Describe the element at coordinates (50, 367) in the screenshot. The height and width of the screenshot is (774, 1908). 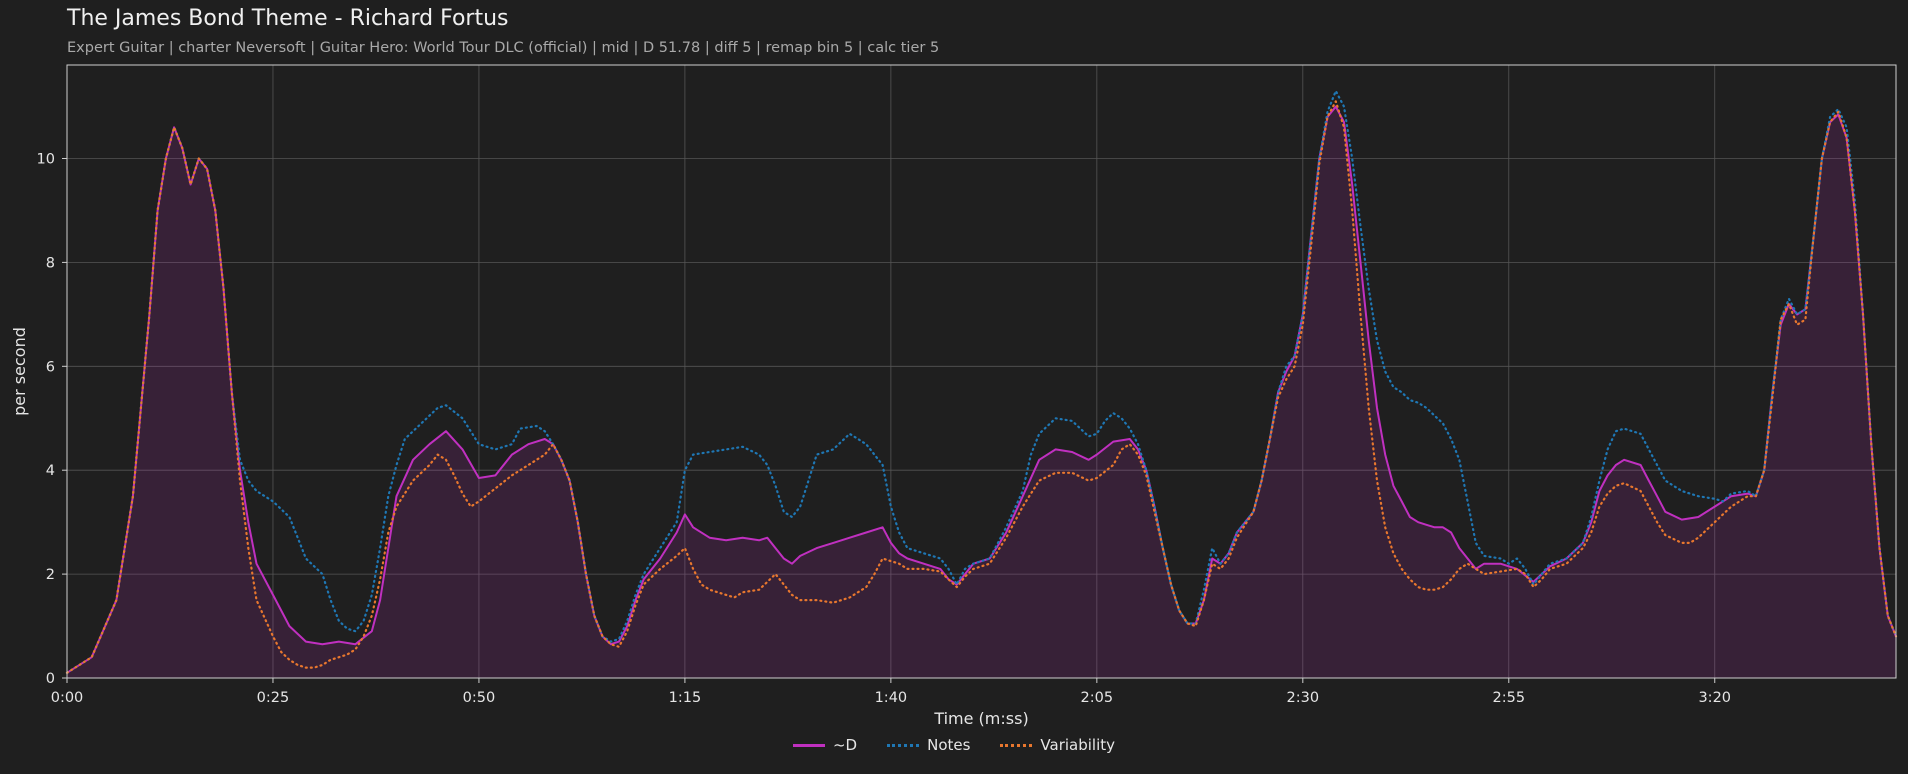
I see `y-tick-label-3: 6` at that location.